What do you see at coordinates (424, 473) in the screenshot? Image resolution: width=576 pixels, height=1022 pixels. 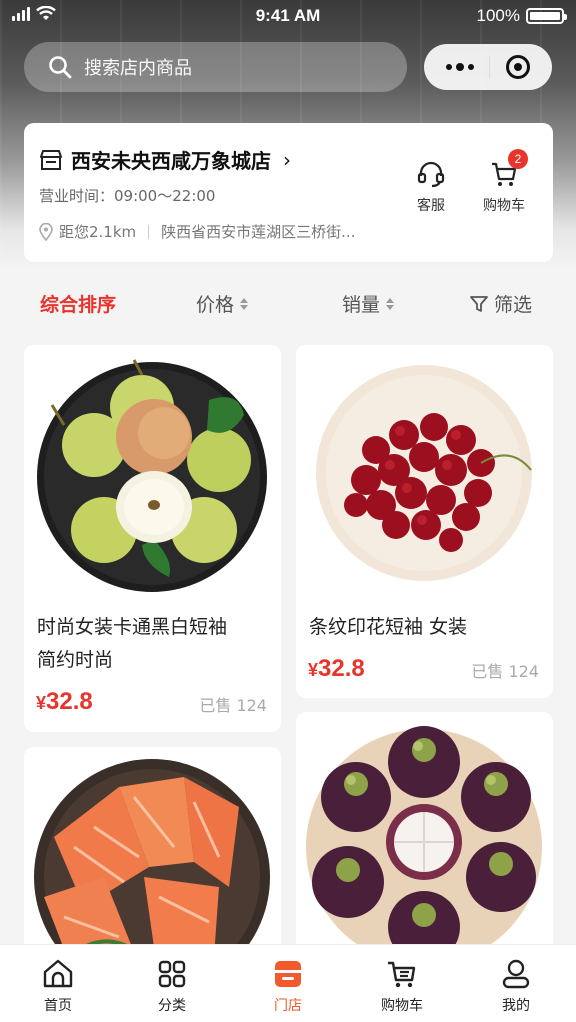 I see `product-image-cherries` at bounding box center [424, 473].